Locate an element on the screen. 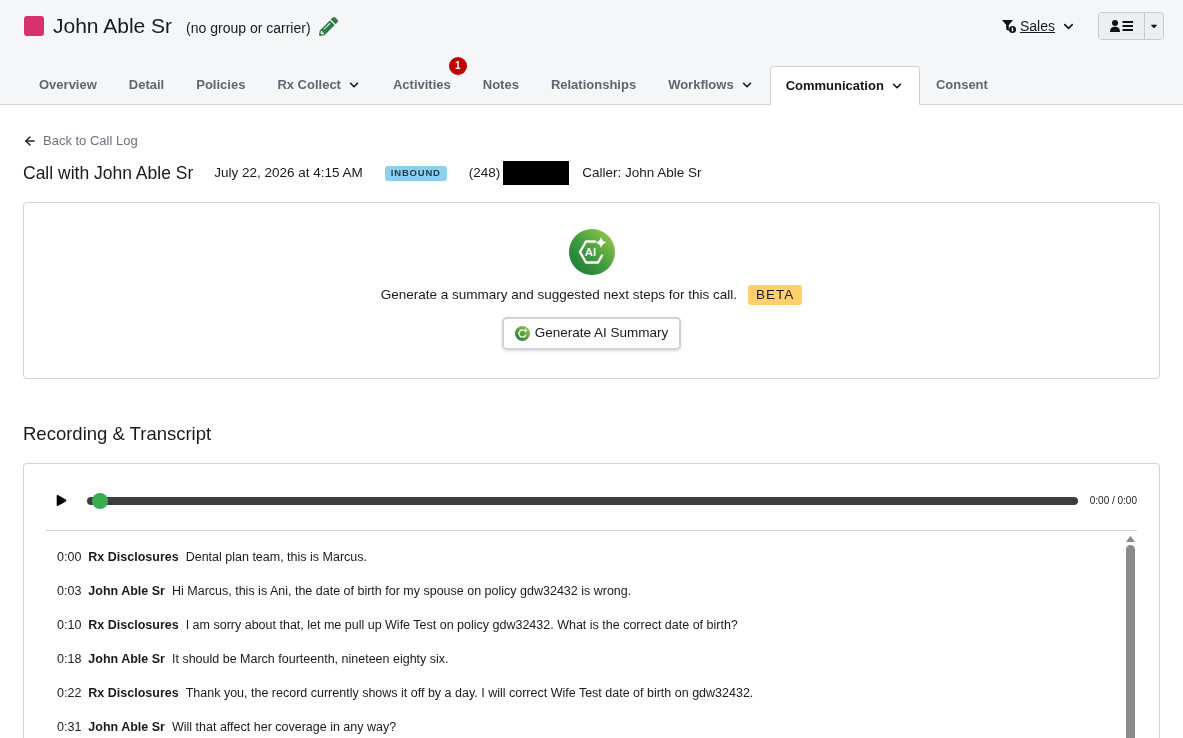 This screenshot has height=738, width=1183. dropdown-button is located at coordinates (1154, 26).